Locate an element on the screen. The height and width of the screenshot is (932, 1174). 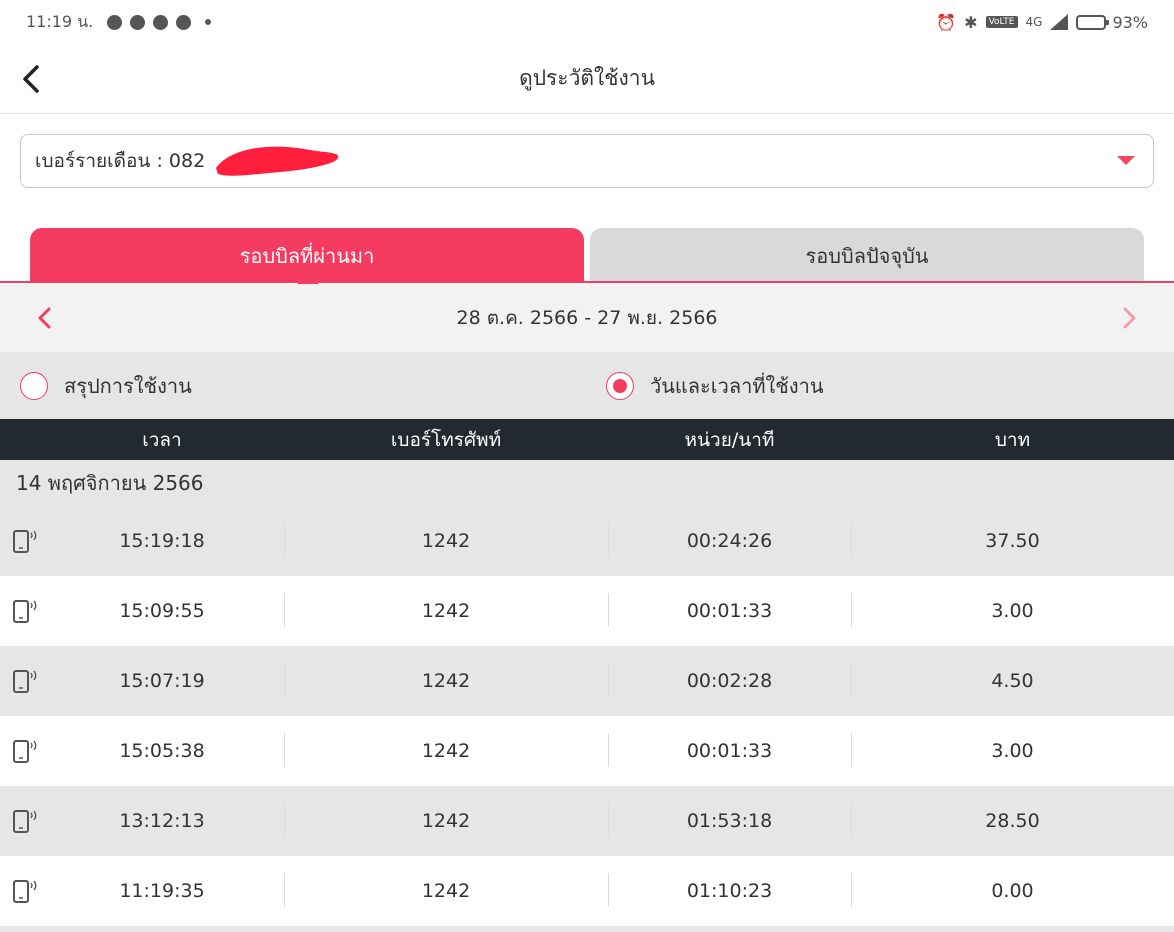
radio-date-time-usage: วันและเวลาที่ใช้งาน is located at coordinates (715, 386).